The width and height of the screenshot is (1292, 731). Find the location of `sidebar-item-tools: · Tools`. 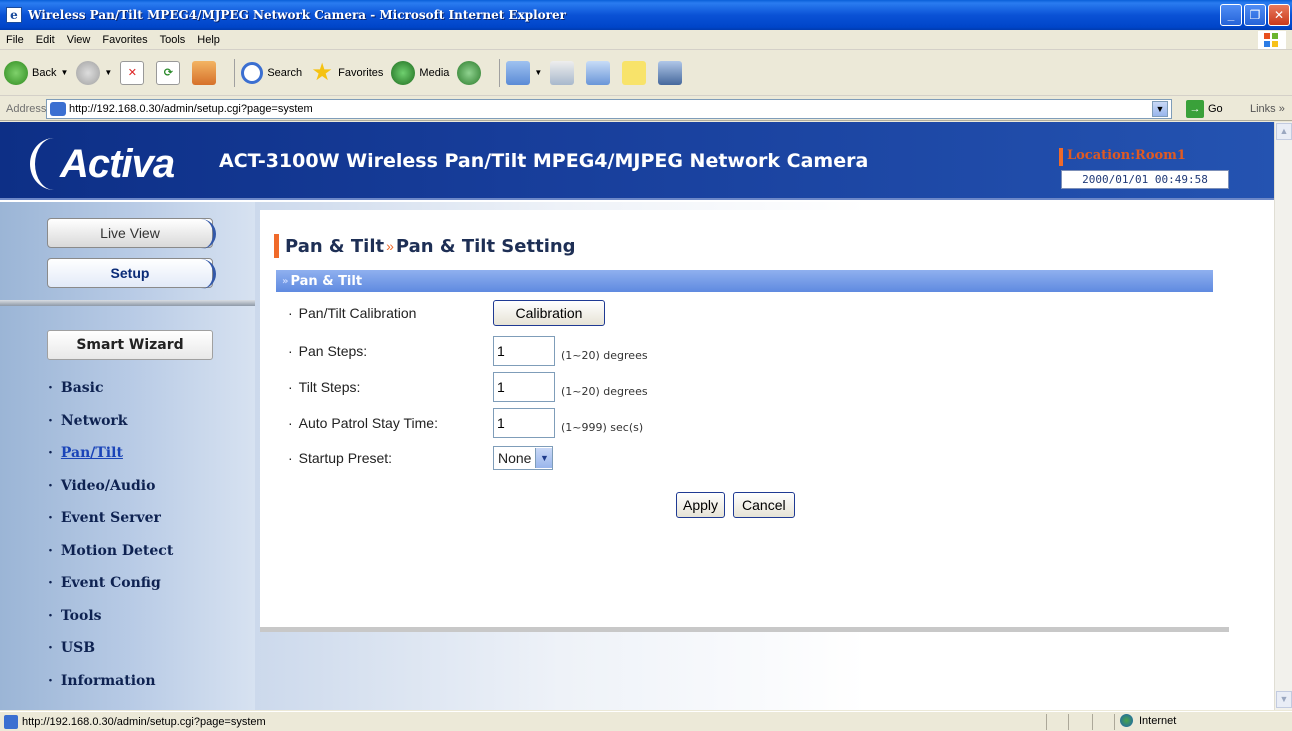

sidebar-item-tools: · Tools is located at coordinates (110, 616).